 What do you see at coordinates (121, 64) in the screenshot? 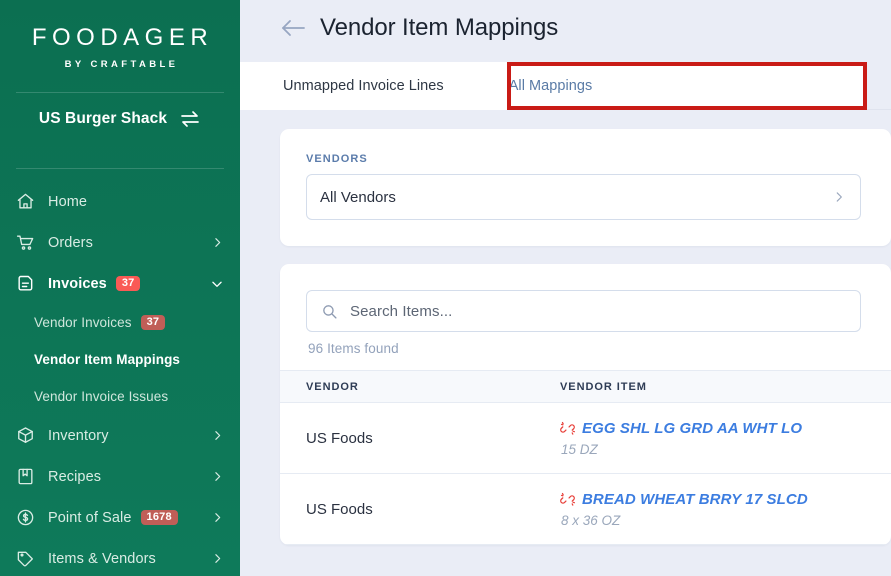
I see `brand-subtitle: BY CRAFTABLE` at bounding box center [121, 64].